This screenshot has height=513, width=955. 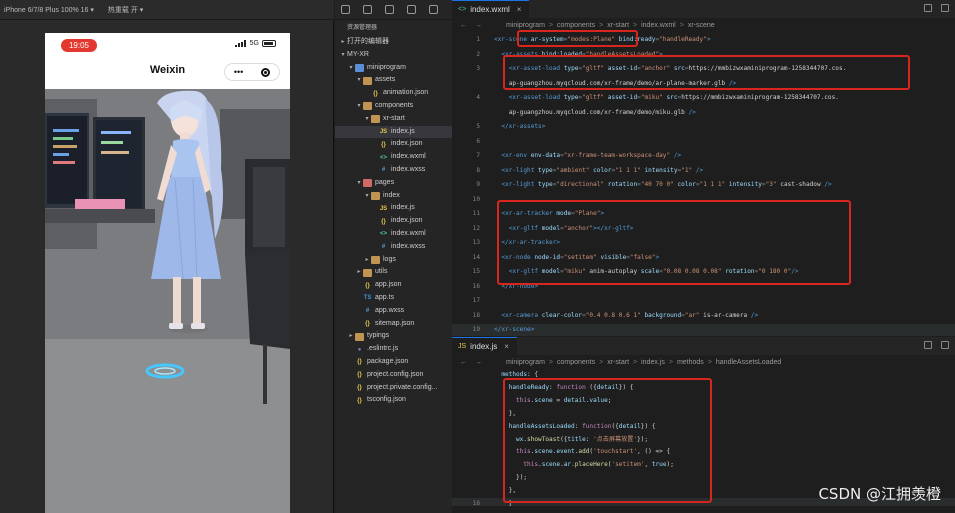 I want to click on tree-item: {} package.json, so click(x=393, y=362).